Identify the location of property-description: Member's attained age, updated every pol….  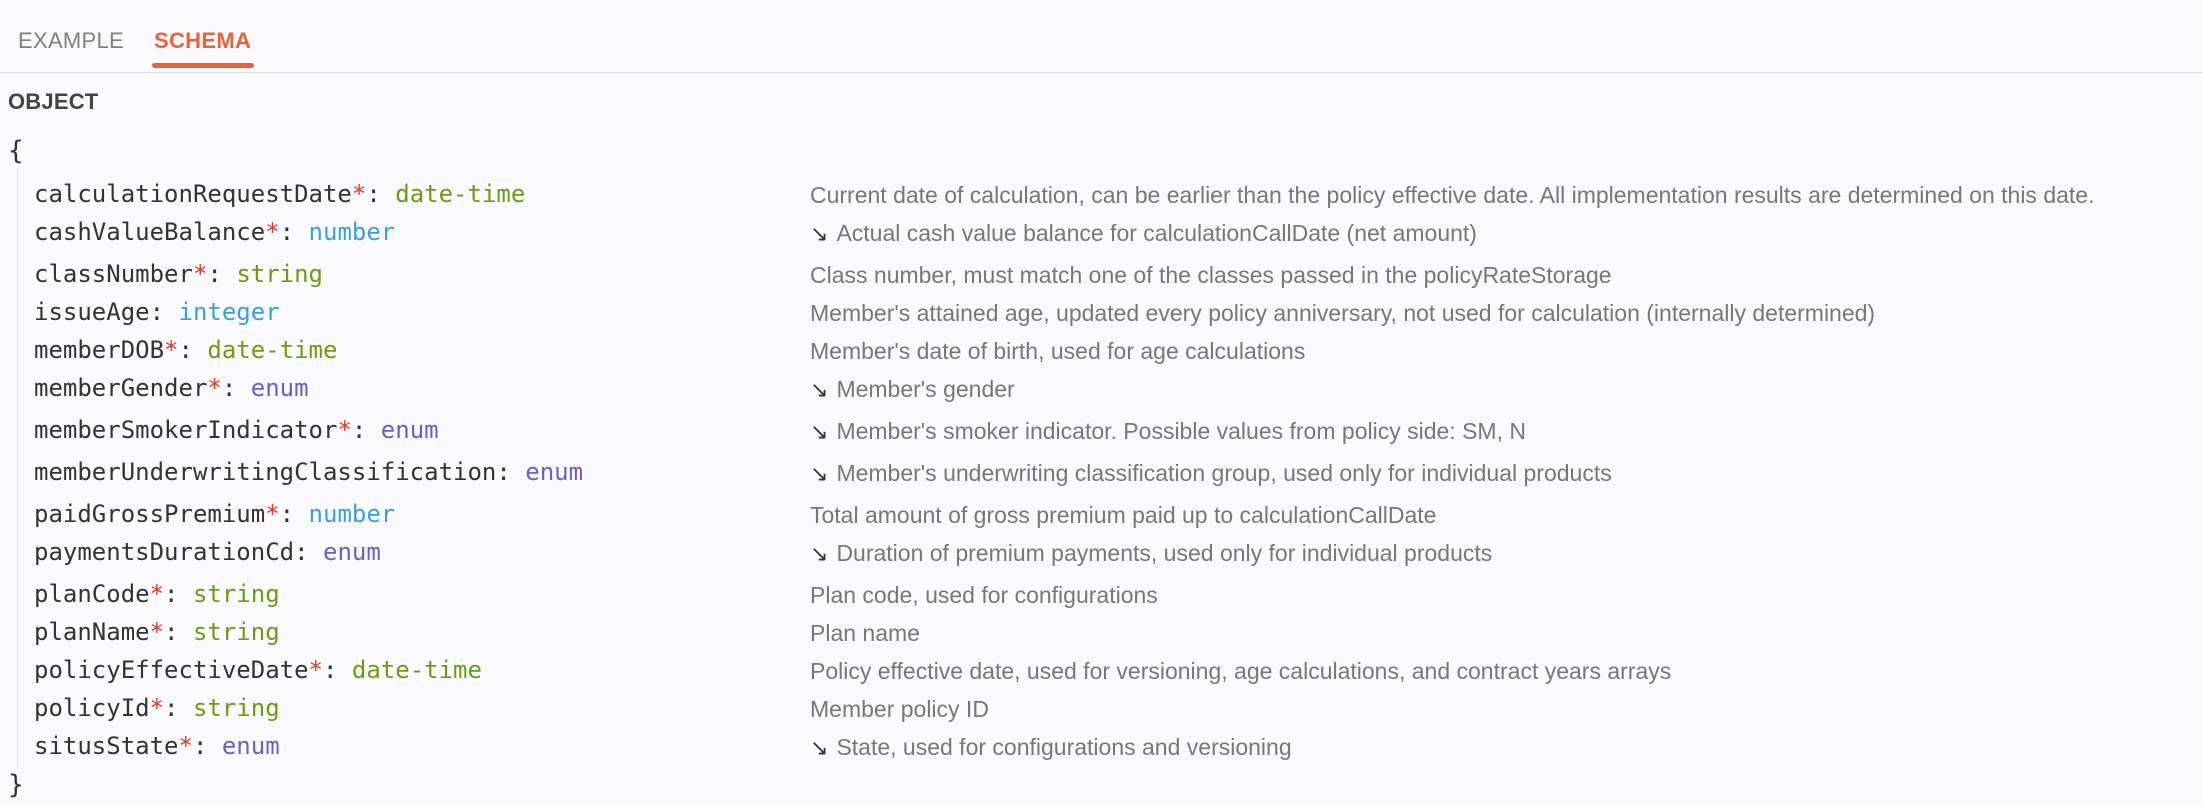
(1342, 313).